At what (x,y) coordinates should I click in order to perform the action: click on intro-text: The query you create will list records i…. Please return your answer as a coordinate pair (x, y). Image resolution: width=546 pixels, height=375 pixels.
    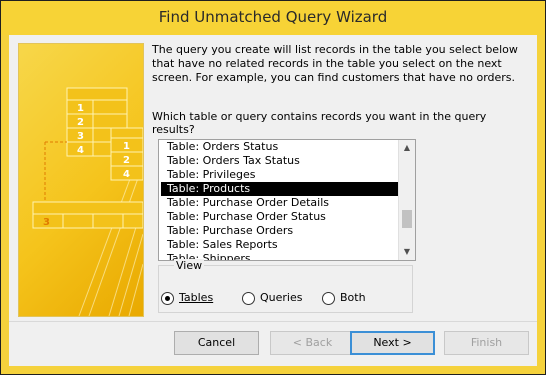
    Looking at the image, I should click on (335, 63).